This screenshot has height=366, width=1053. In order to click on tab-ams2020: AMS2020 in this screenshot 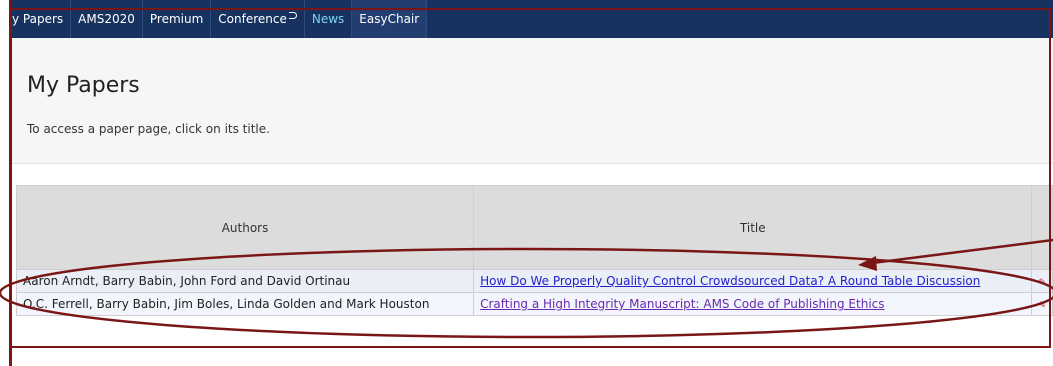, I will do `click(107, 19)`.